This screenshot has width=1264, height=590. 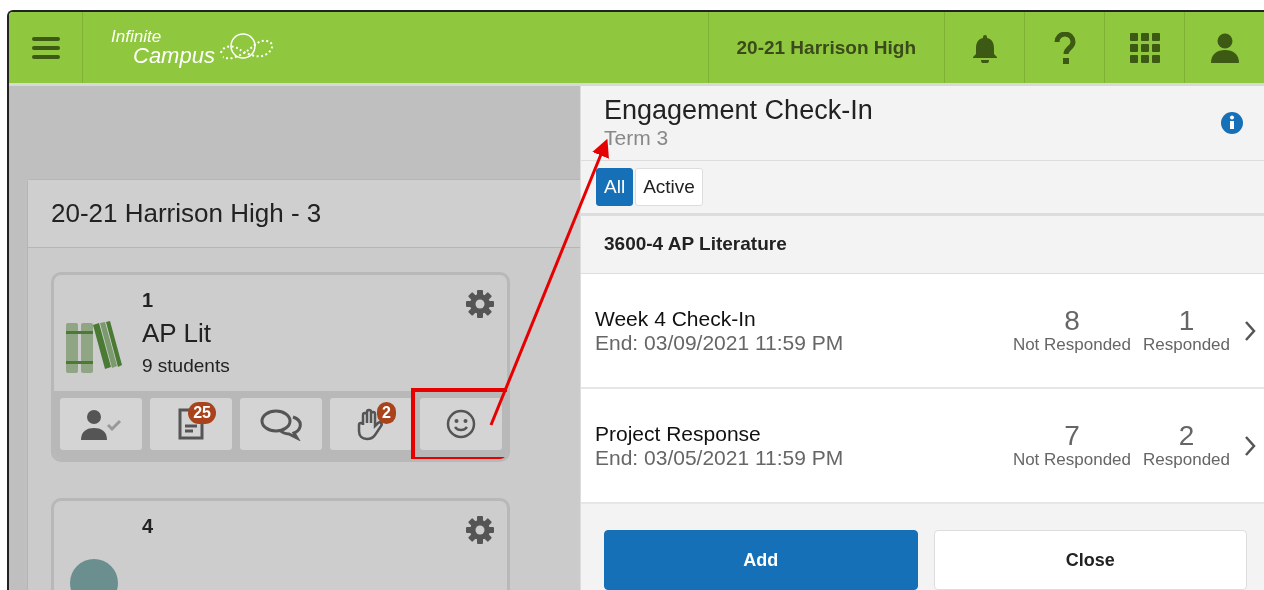 I want to click on logo-text: Infinite, so click(x=137, y=36).